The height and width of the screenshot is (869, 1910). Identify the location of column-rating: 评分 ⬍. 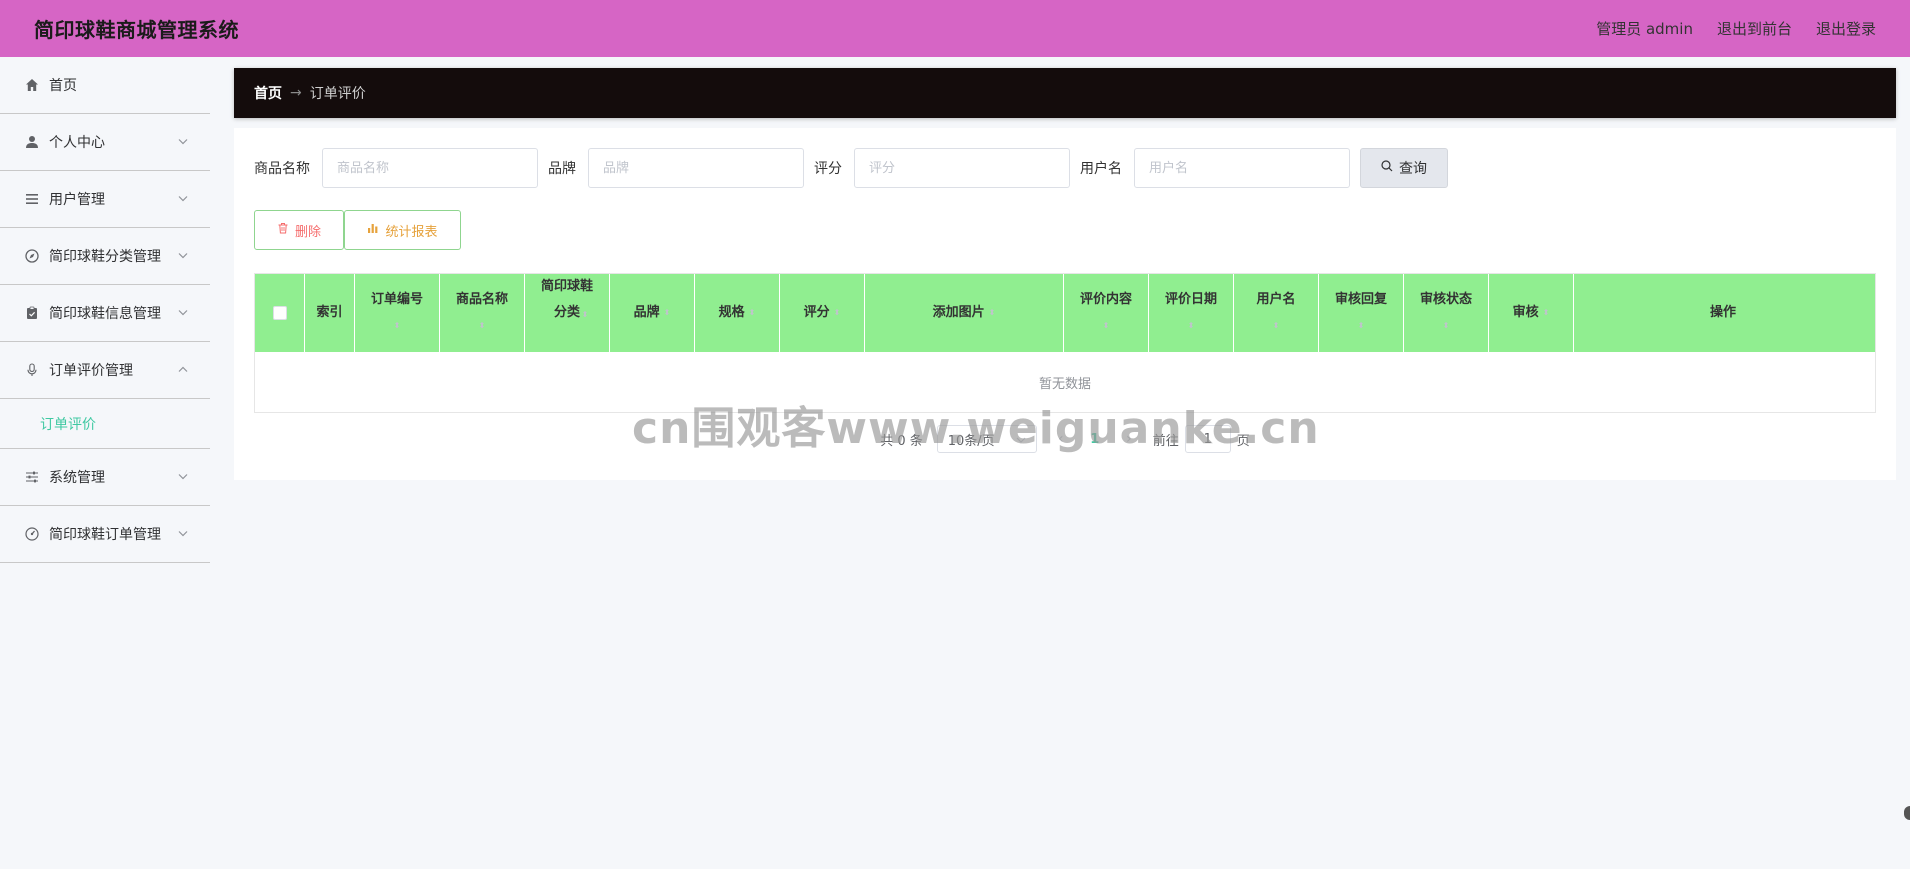
(822, 313).